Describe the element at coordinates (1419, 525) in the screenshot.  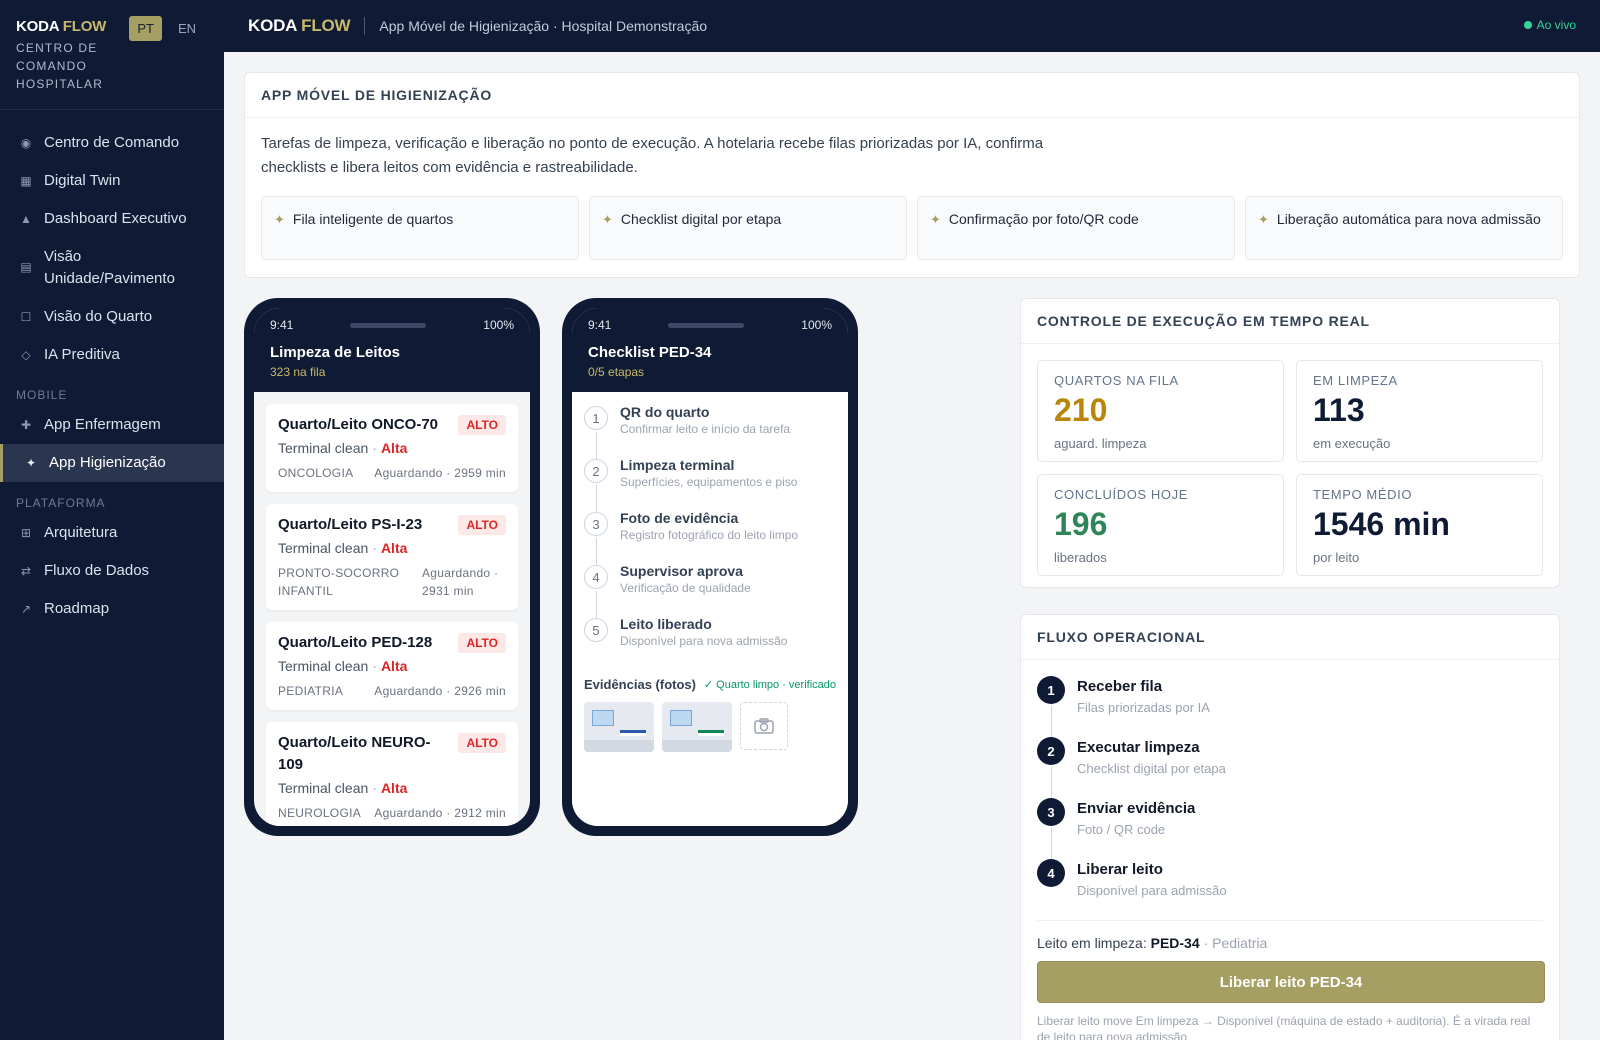
I see `kpi-avg-time: TEMPO MÉDIO 1546 min por leito` at that location.